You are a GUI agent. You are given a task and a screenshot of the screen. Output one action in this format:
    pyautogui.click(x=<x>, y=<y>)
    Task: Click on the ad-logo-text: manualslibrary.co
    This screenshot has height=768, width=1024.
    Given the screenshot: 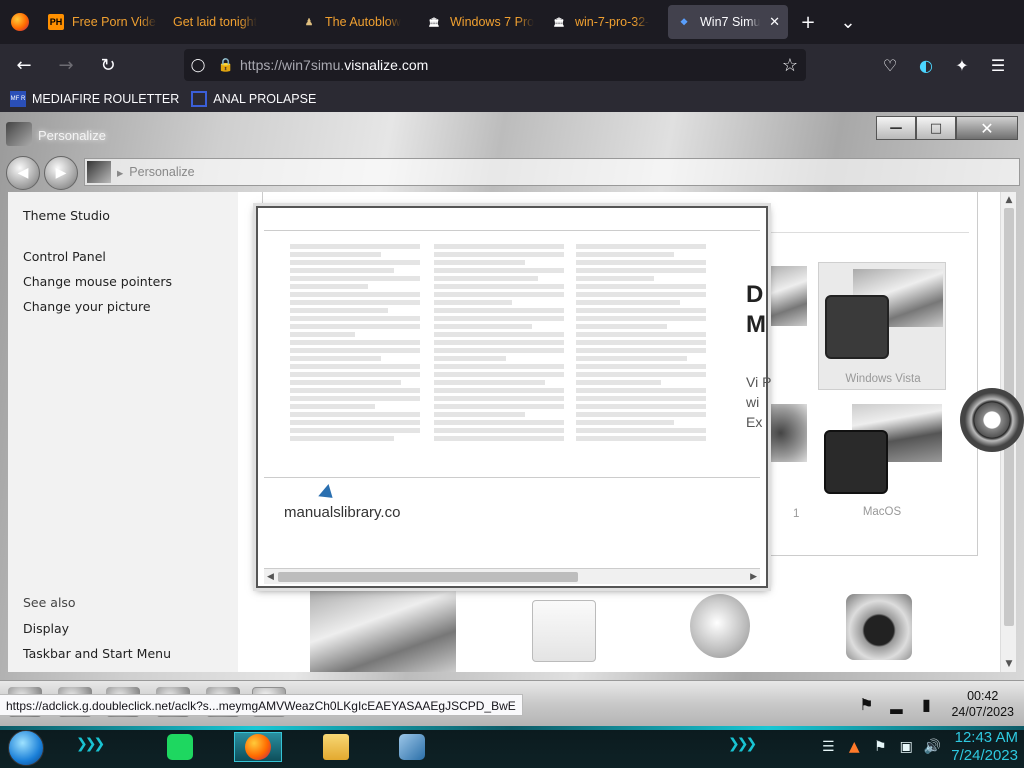 What is the action you would take?
    pyautogui.click(x=342, y=512)
    